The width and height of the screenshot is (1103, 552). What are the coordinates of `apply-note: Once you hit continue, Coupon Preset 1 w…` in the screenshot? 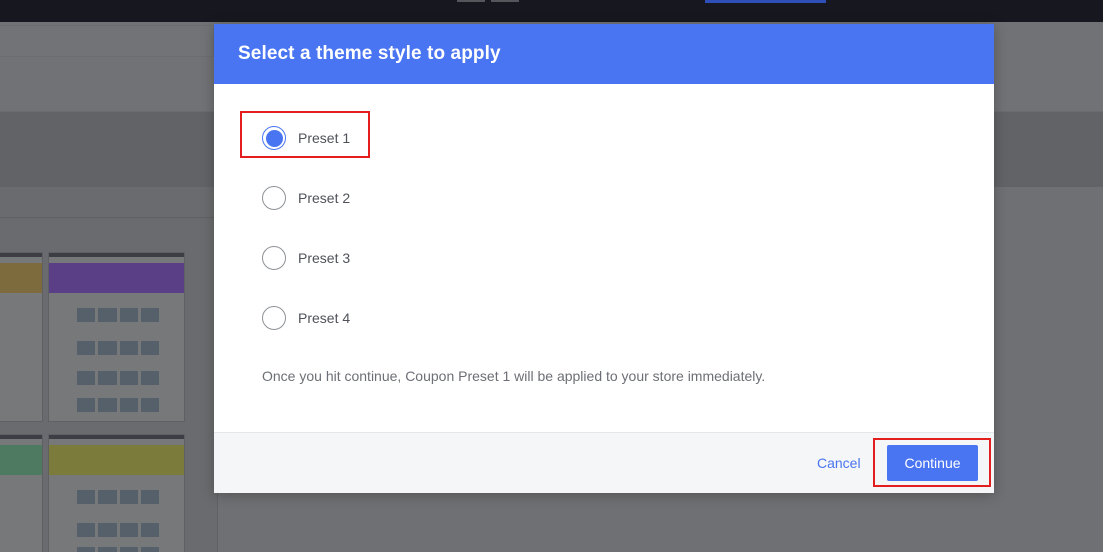 It's located at (514, 376).